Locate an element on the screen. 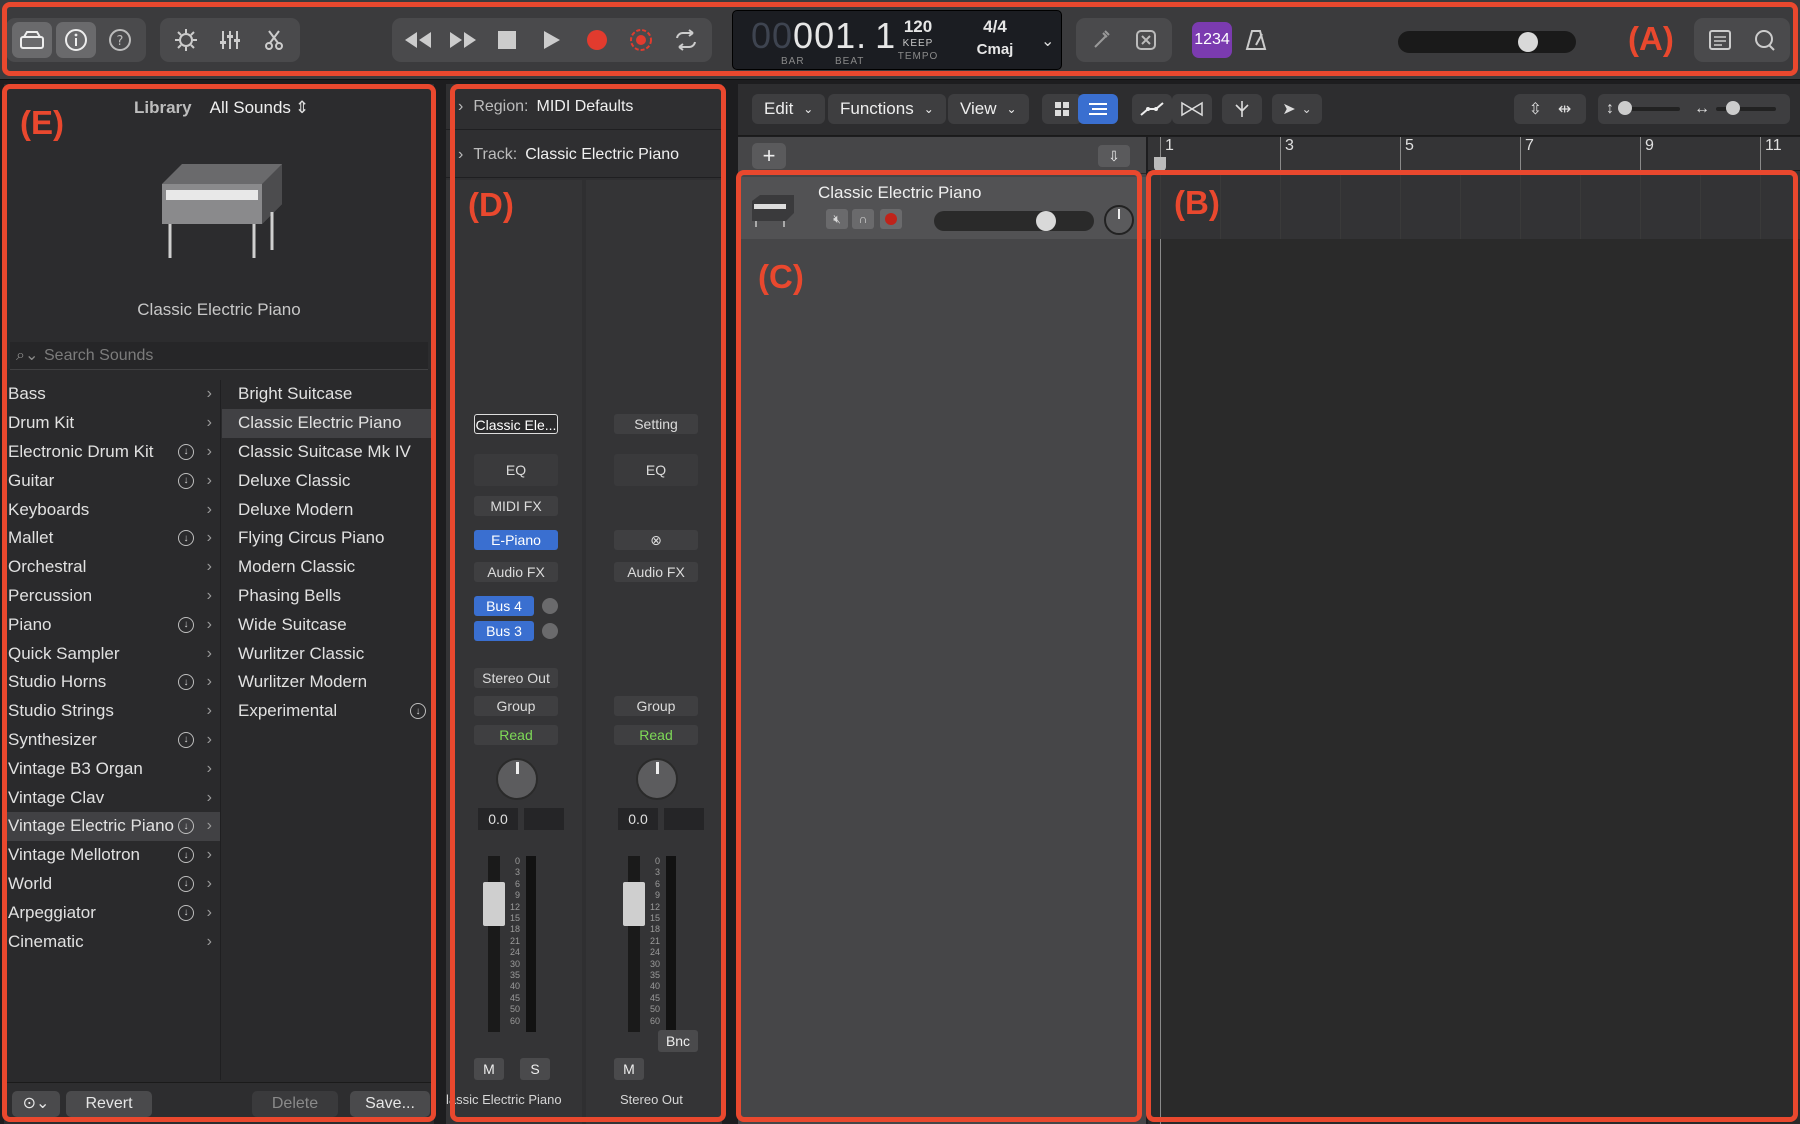 This screenshot has height=1124, width=1800. catch-icon is located at coordinates (1242, 109).